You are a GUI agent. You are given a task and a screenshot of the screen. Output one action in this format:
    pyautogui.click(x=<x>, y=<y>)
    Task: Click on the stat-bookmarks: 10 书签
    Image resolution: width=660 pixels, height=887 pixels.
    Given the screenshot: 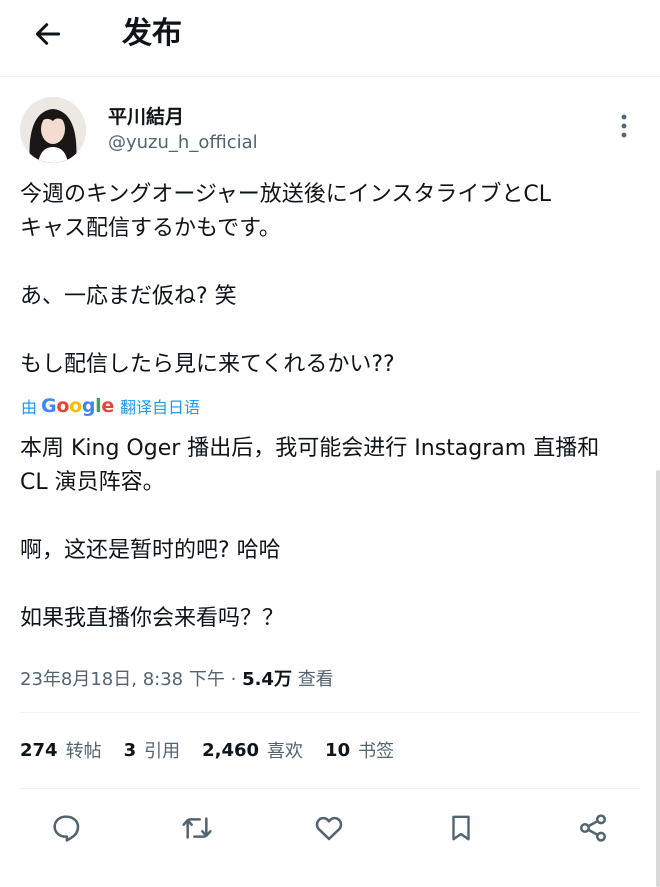 What is the action you would take?
    pyautogui.click(x=359, y=750)
    